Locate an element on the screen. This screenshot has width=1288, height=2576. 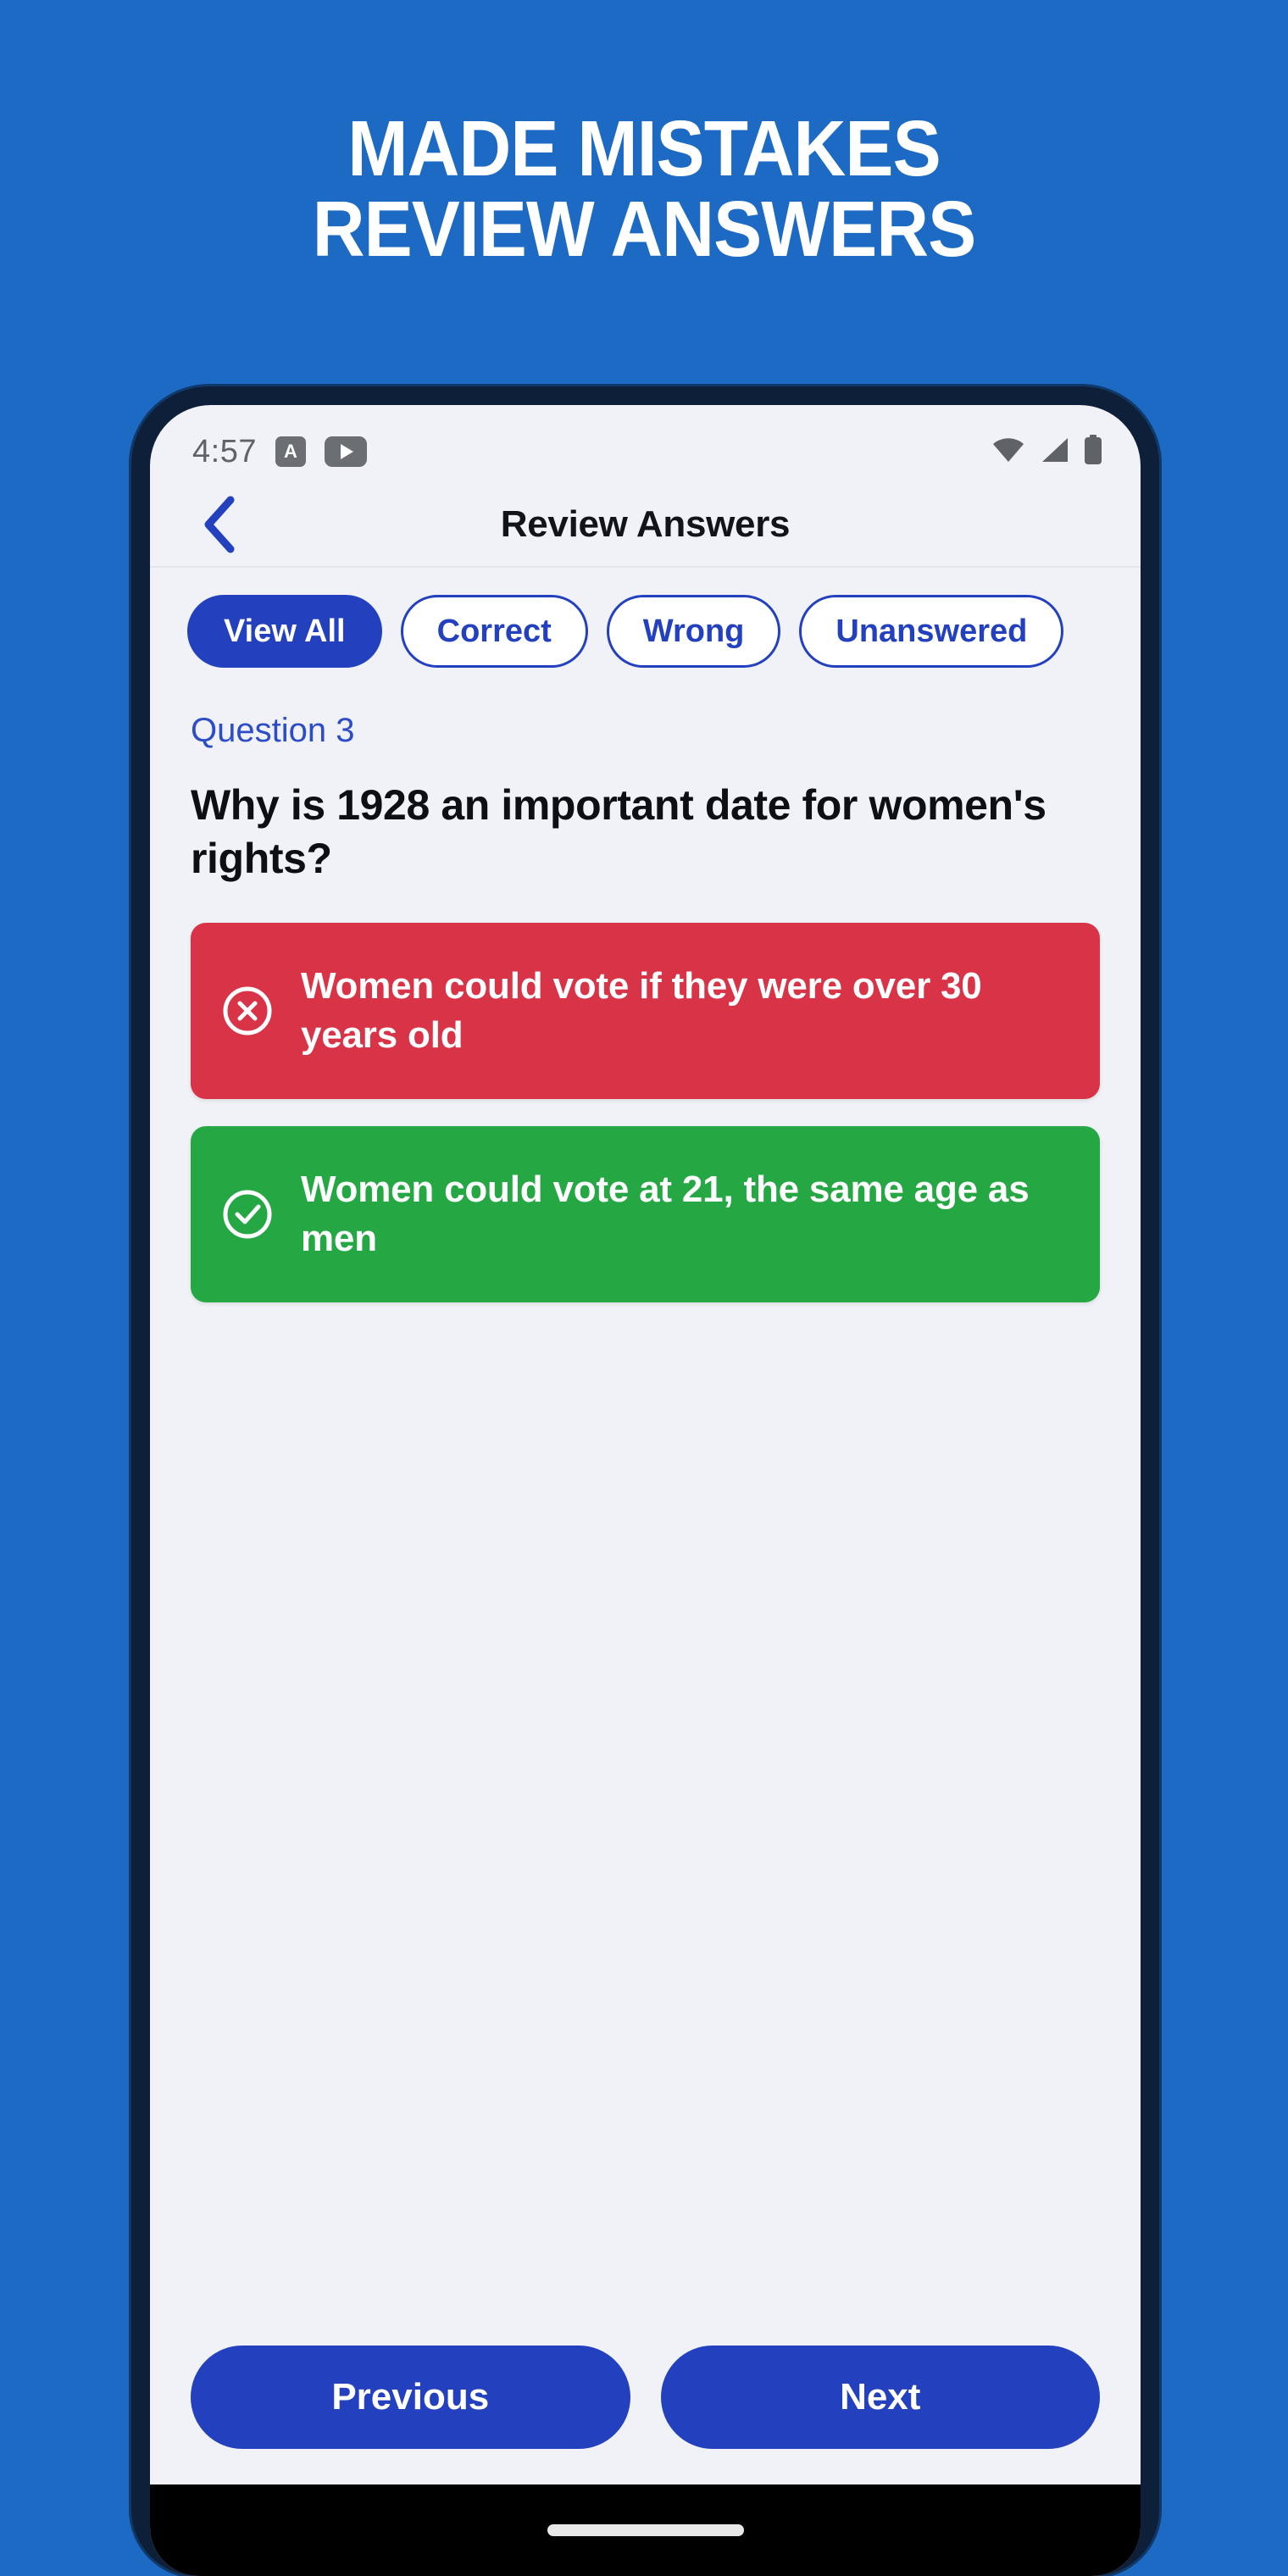
headline-line-1: MADE MISTAKES is located at coordinates (644, 148).